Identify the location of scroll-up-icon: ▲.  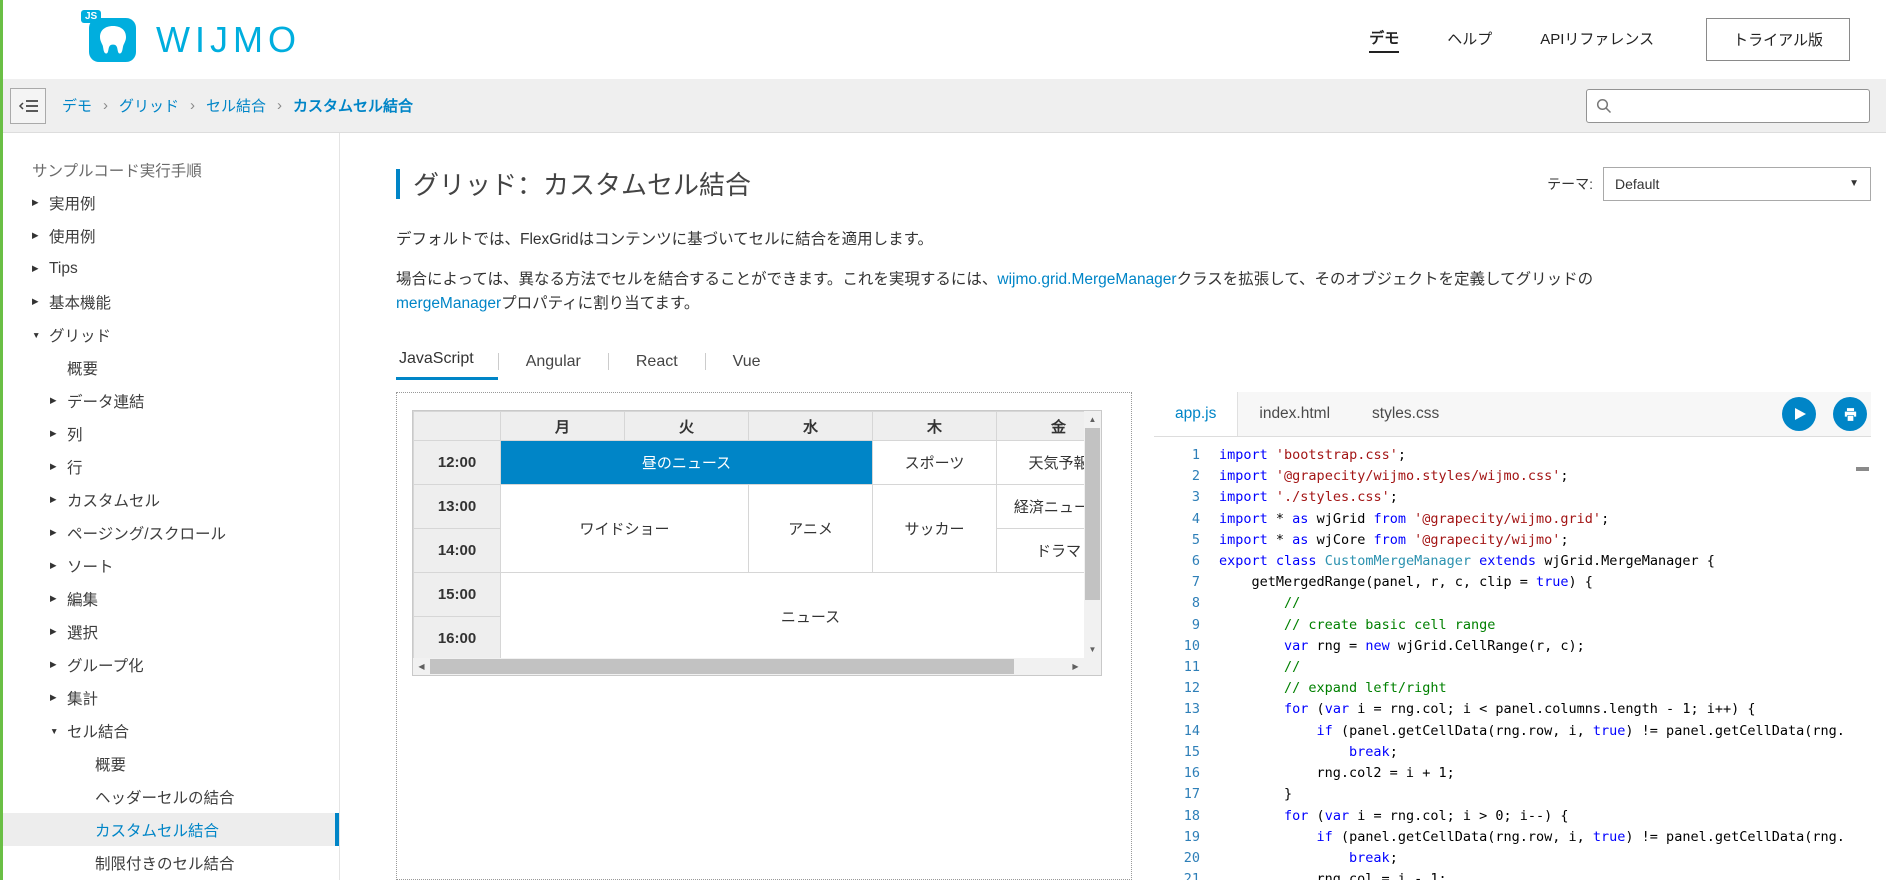
(1092, 419).